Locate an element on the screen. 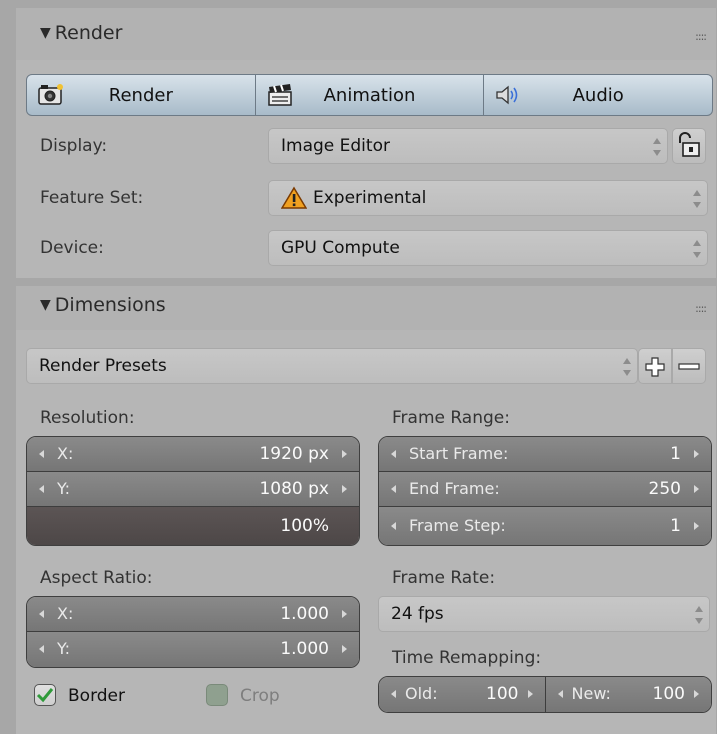 Image resolution: width=717 pixels, height=734 pixels. time-remapping-label: Time Remapping: is located at coordinates (467, 658).